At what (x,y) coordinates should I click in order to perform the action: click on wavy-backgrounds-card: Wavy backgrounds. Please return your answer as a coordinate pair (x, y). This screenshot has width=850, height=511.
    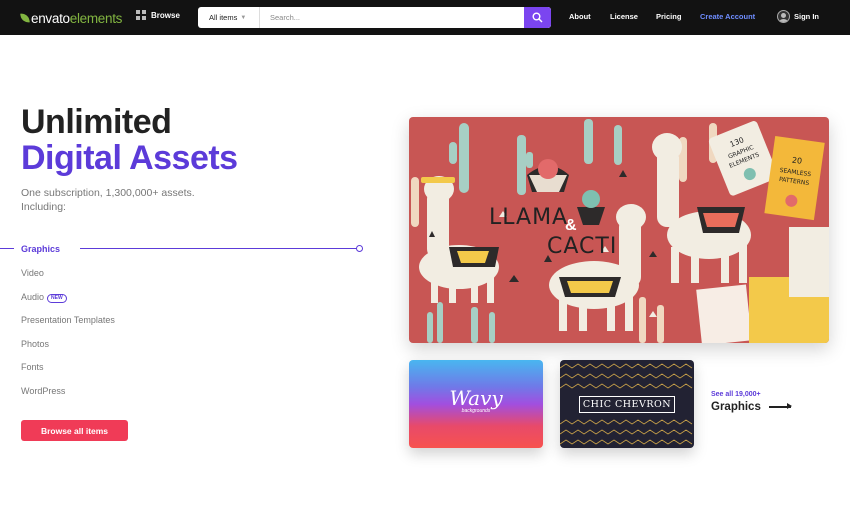
    Looking at the image, I should click on (476, 404).